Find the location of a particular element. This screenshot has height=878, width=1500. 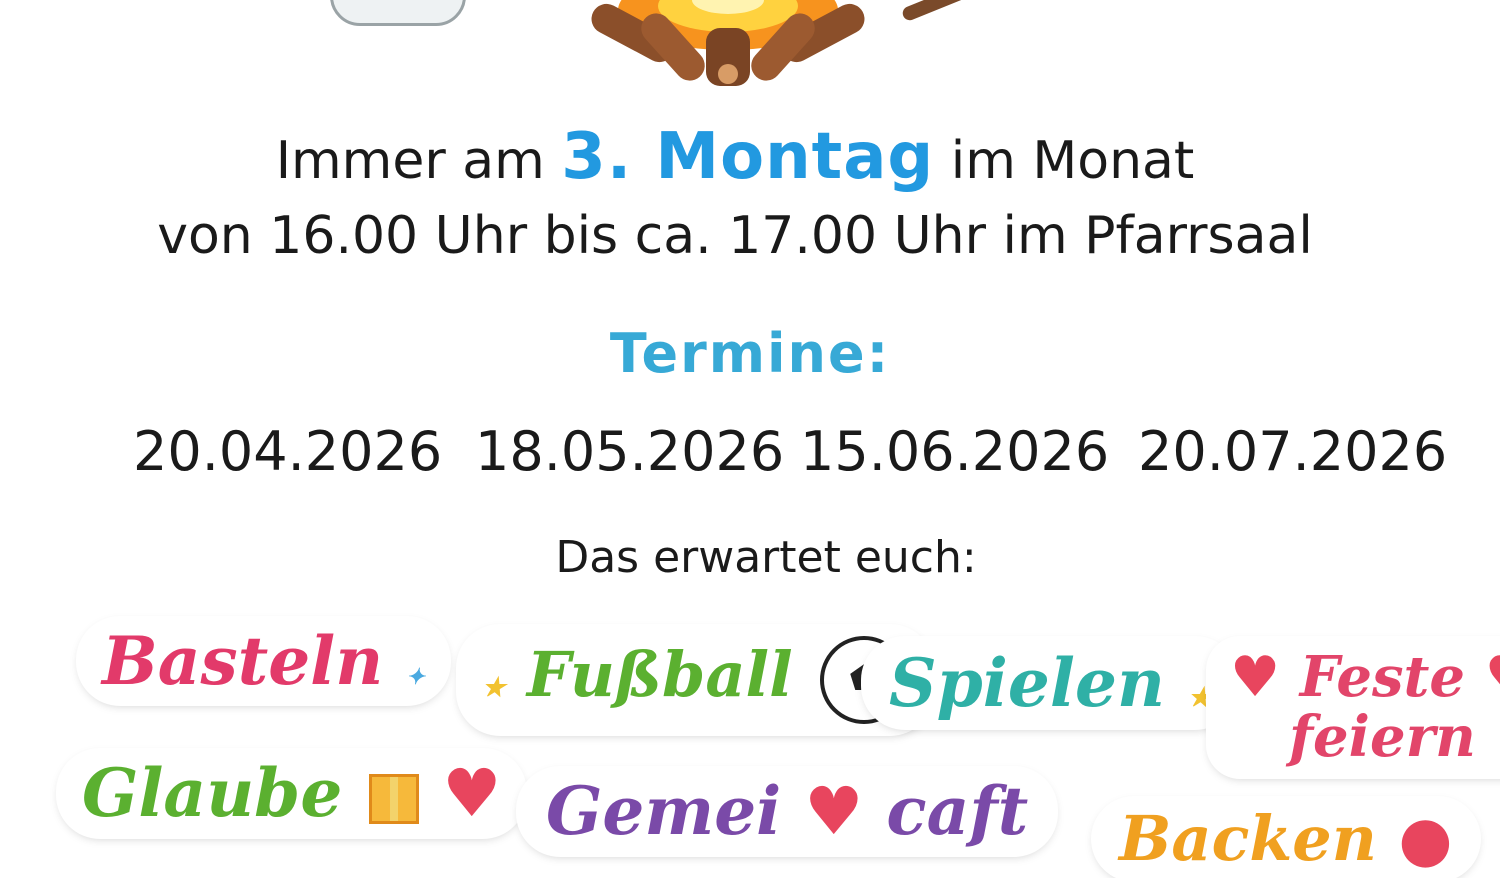

sticker-label: caft is located at coordinates (957, 811).